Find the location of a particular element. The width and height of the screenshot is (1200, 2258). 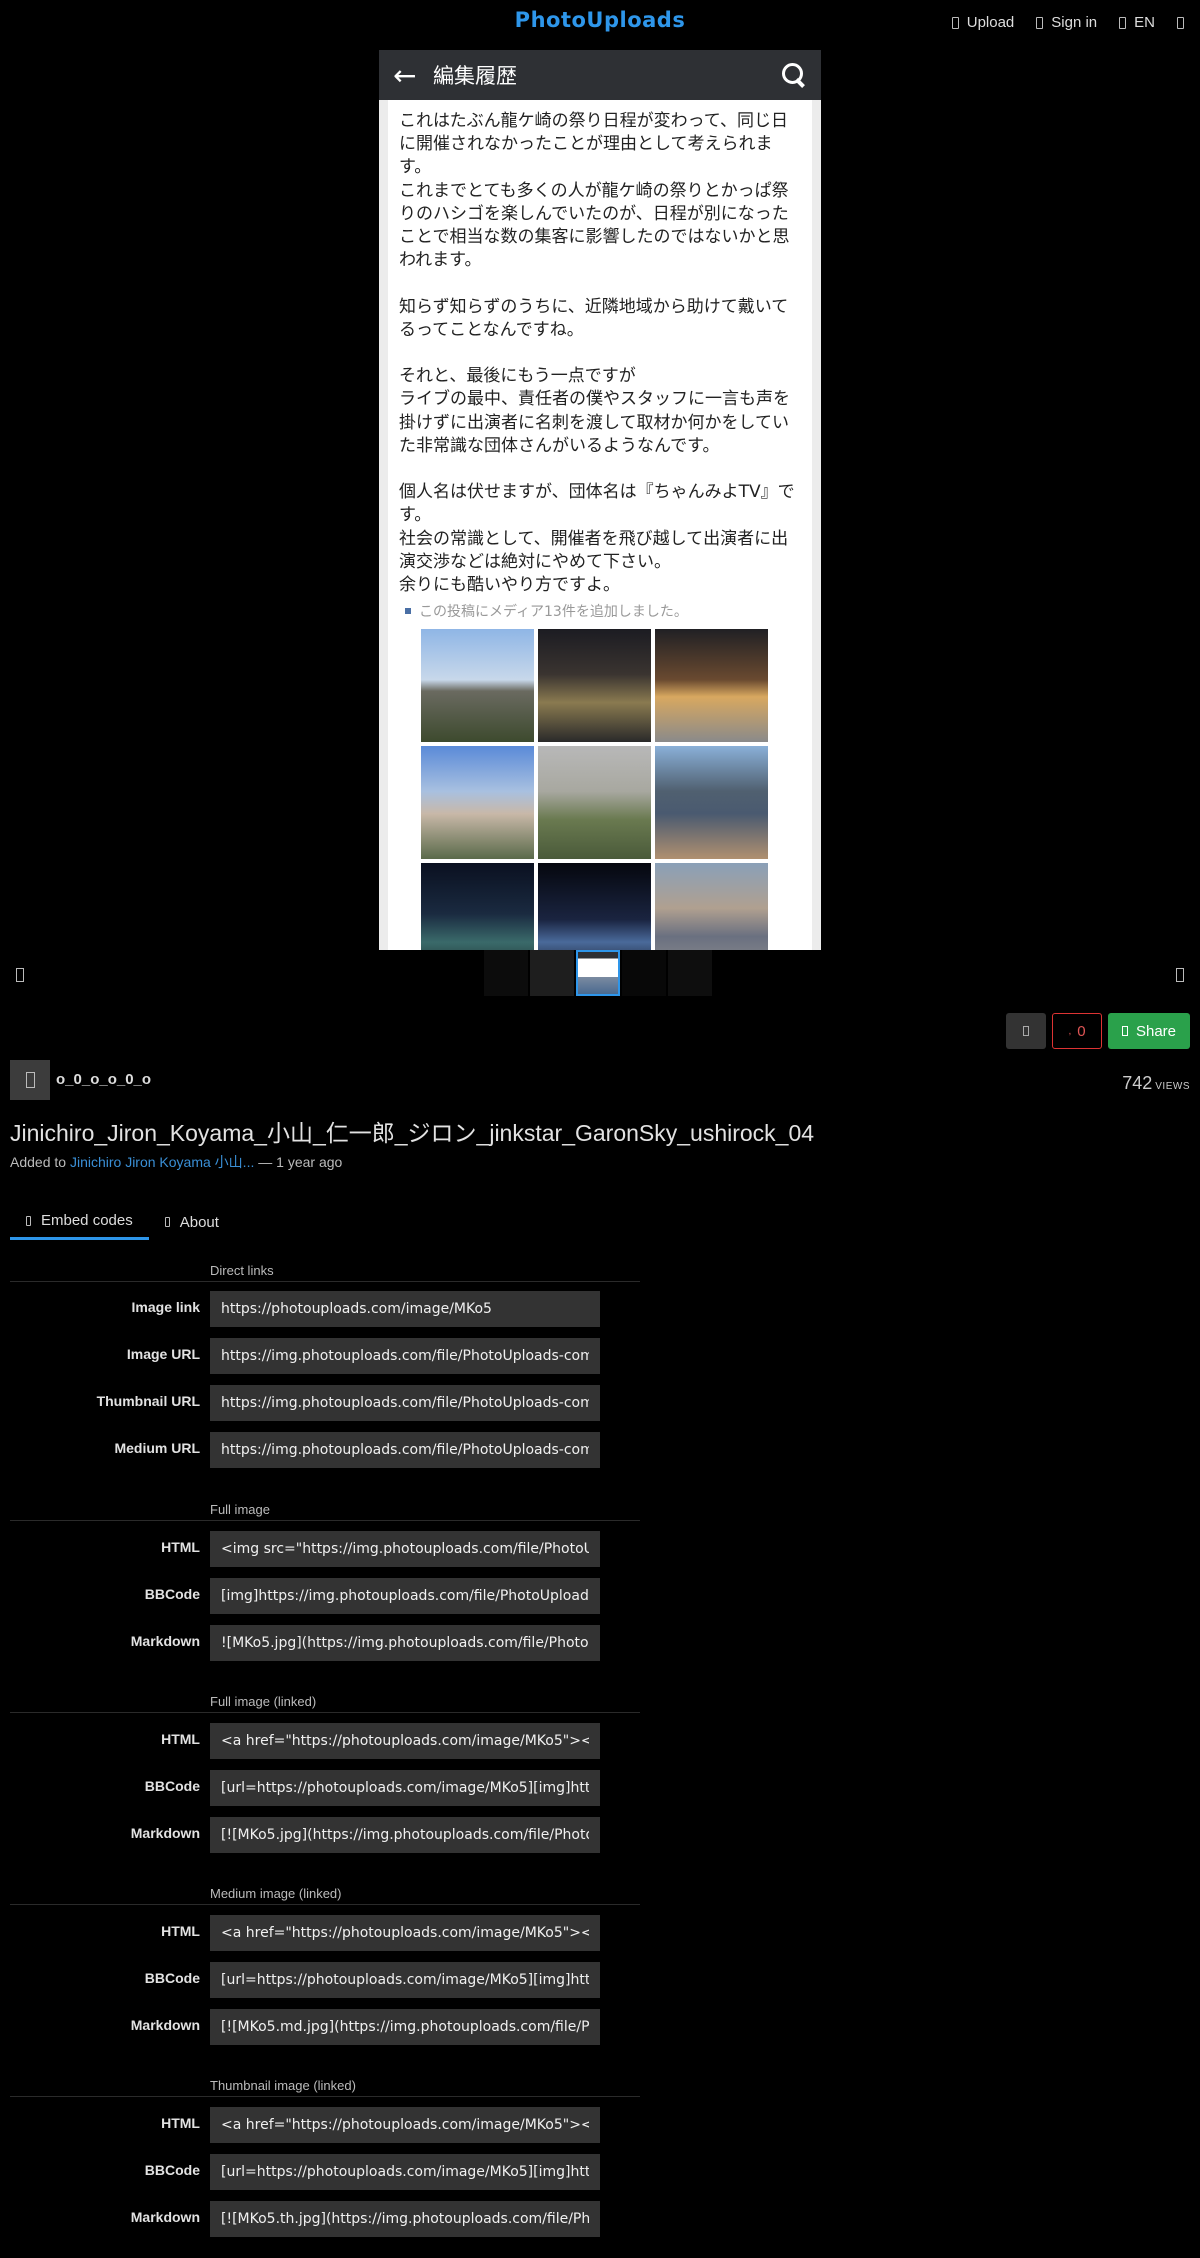

field-row: Medium URL is located at coordinates (325, 1450).